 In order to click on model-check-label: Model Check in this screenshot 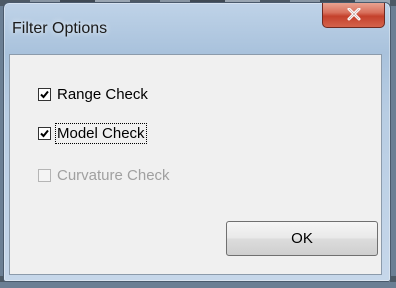, I will do `click(101, 133)`.